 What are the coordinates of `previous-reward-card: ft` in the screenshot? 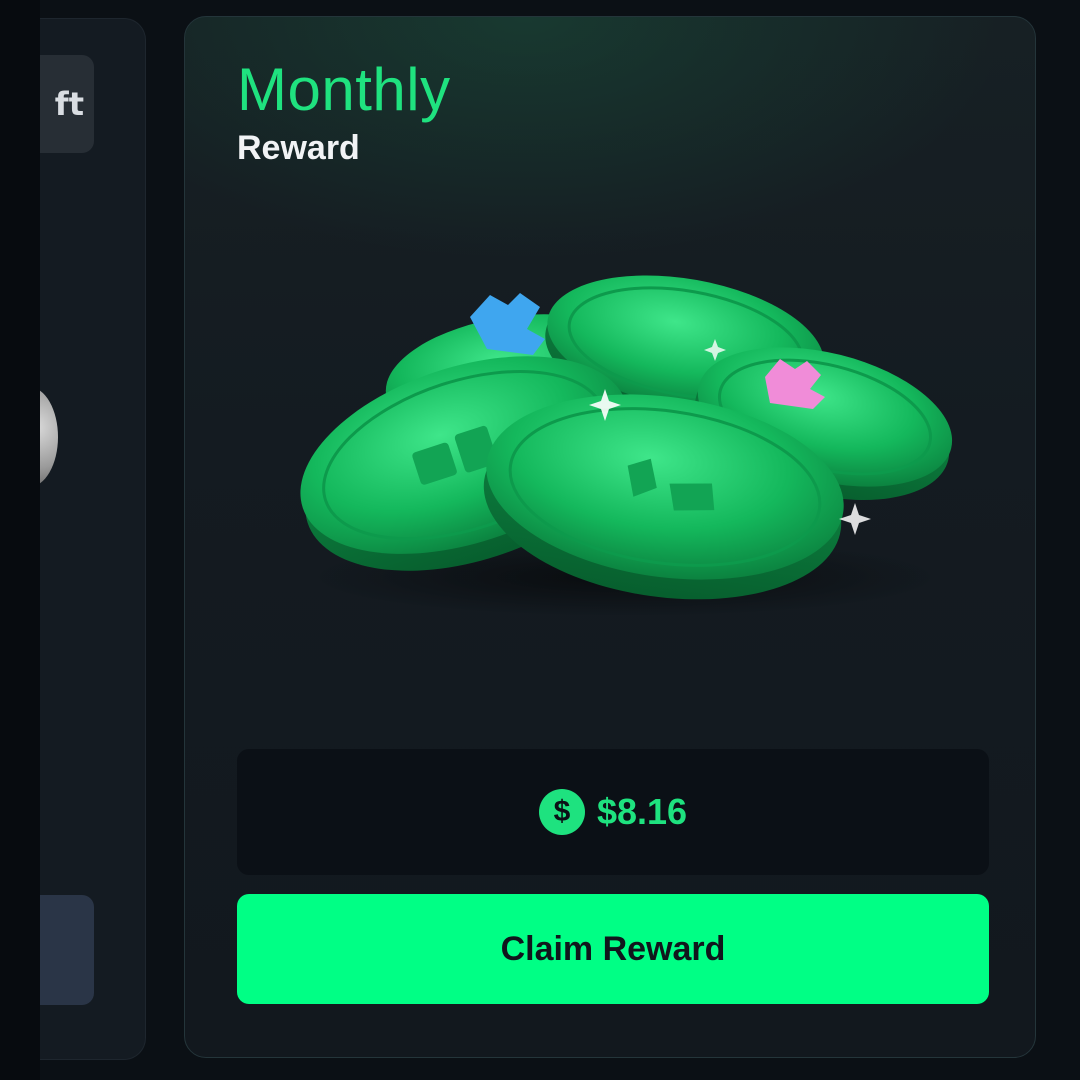 It's located at (93, 539).